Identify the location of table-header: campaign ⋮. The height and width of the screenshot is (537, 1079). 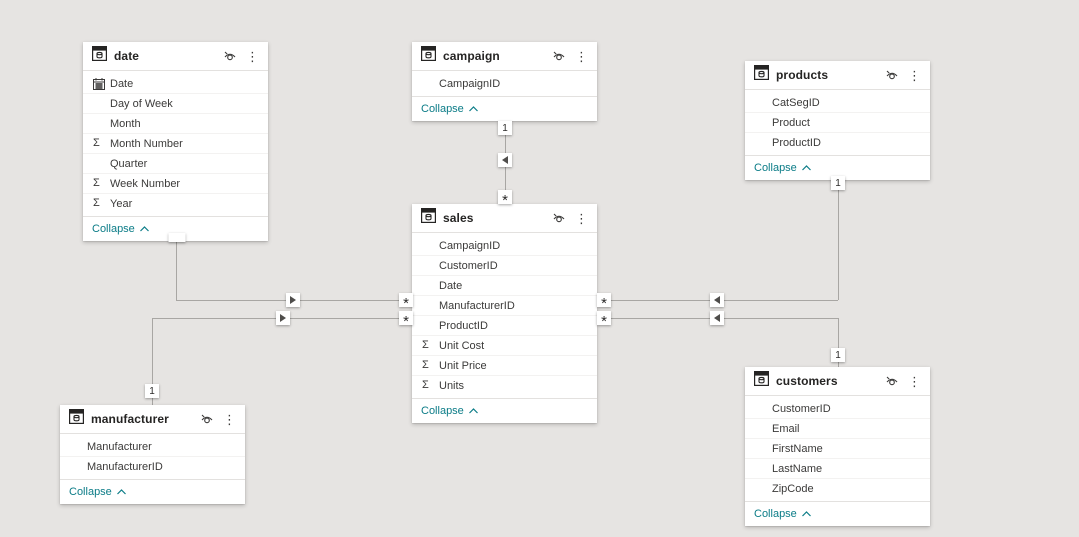
(504, 56).